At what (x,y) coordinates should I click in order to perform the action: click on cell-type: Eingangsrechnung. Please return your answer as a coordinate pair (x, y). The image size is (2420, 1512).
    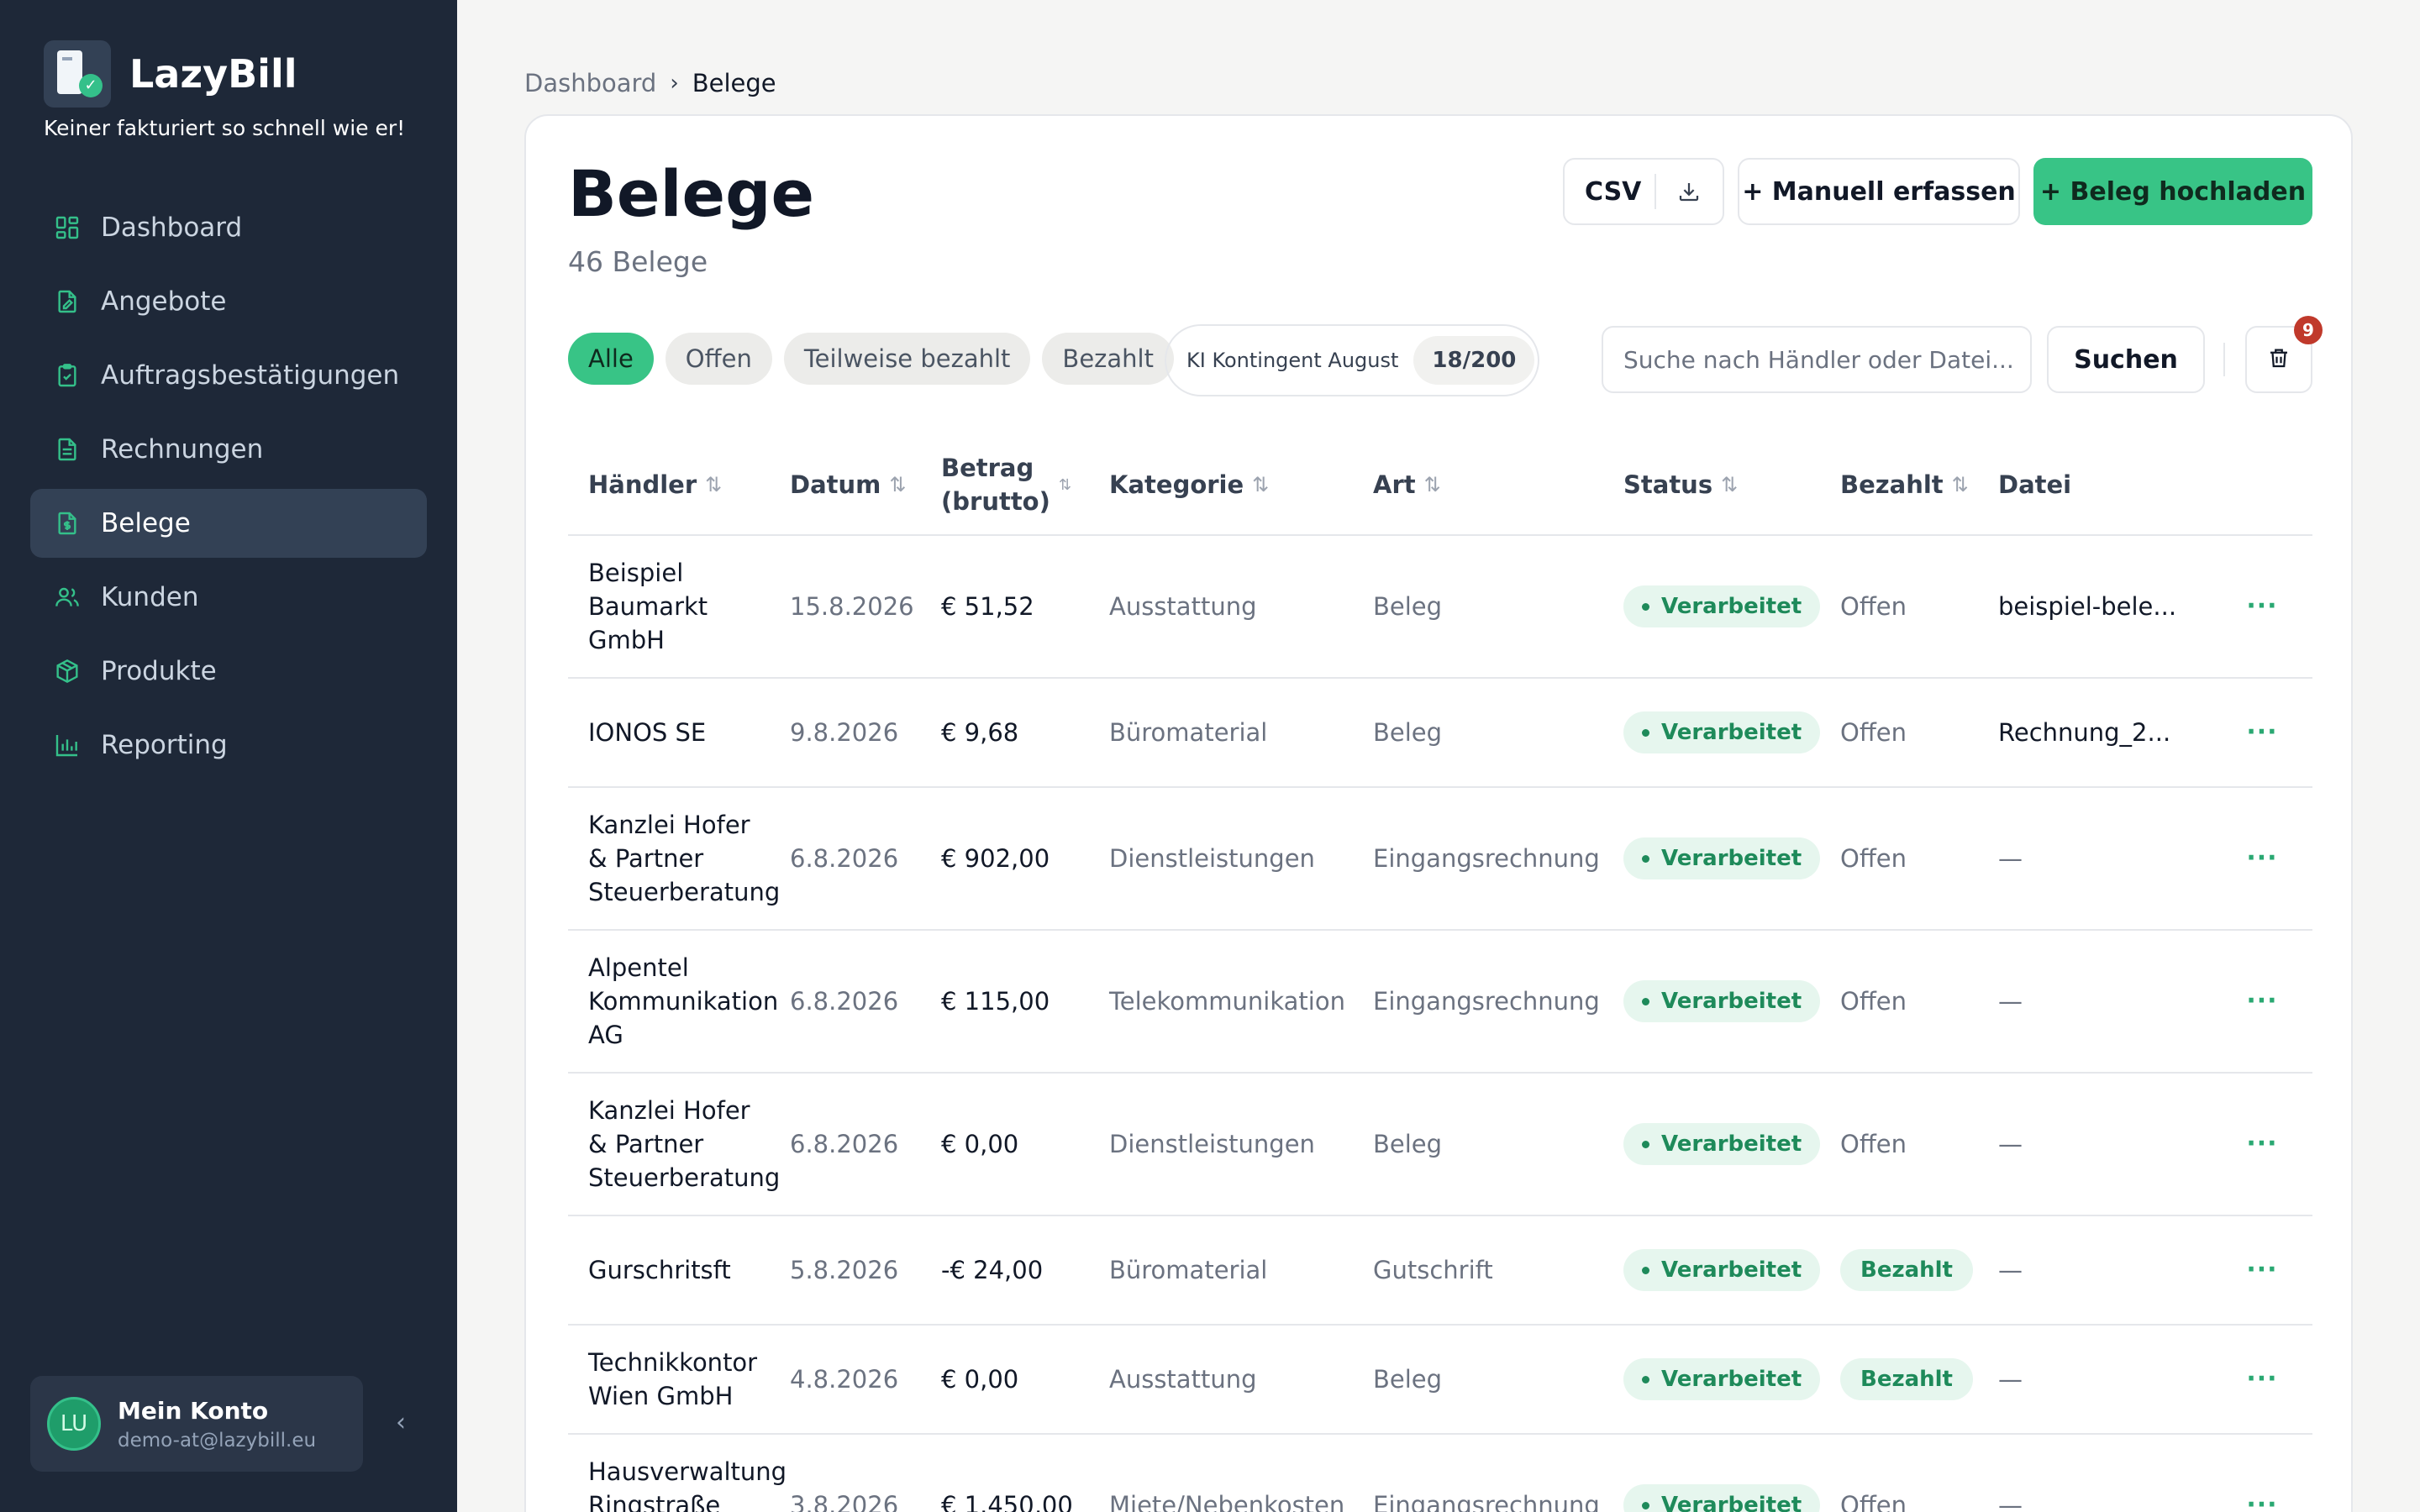
    Looking at the image, I should click on (1486, 858).